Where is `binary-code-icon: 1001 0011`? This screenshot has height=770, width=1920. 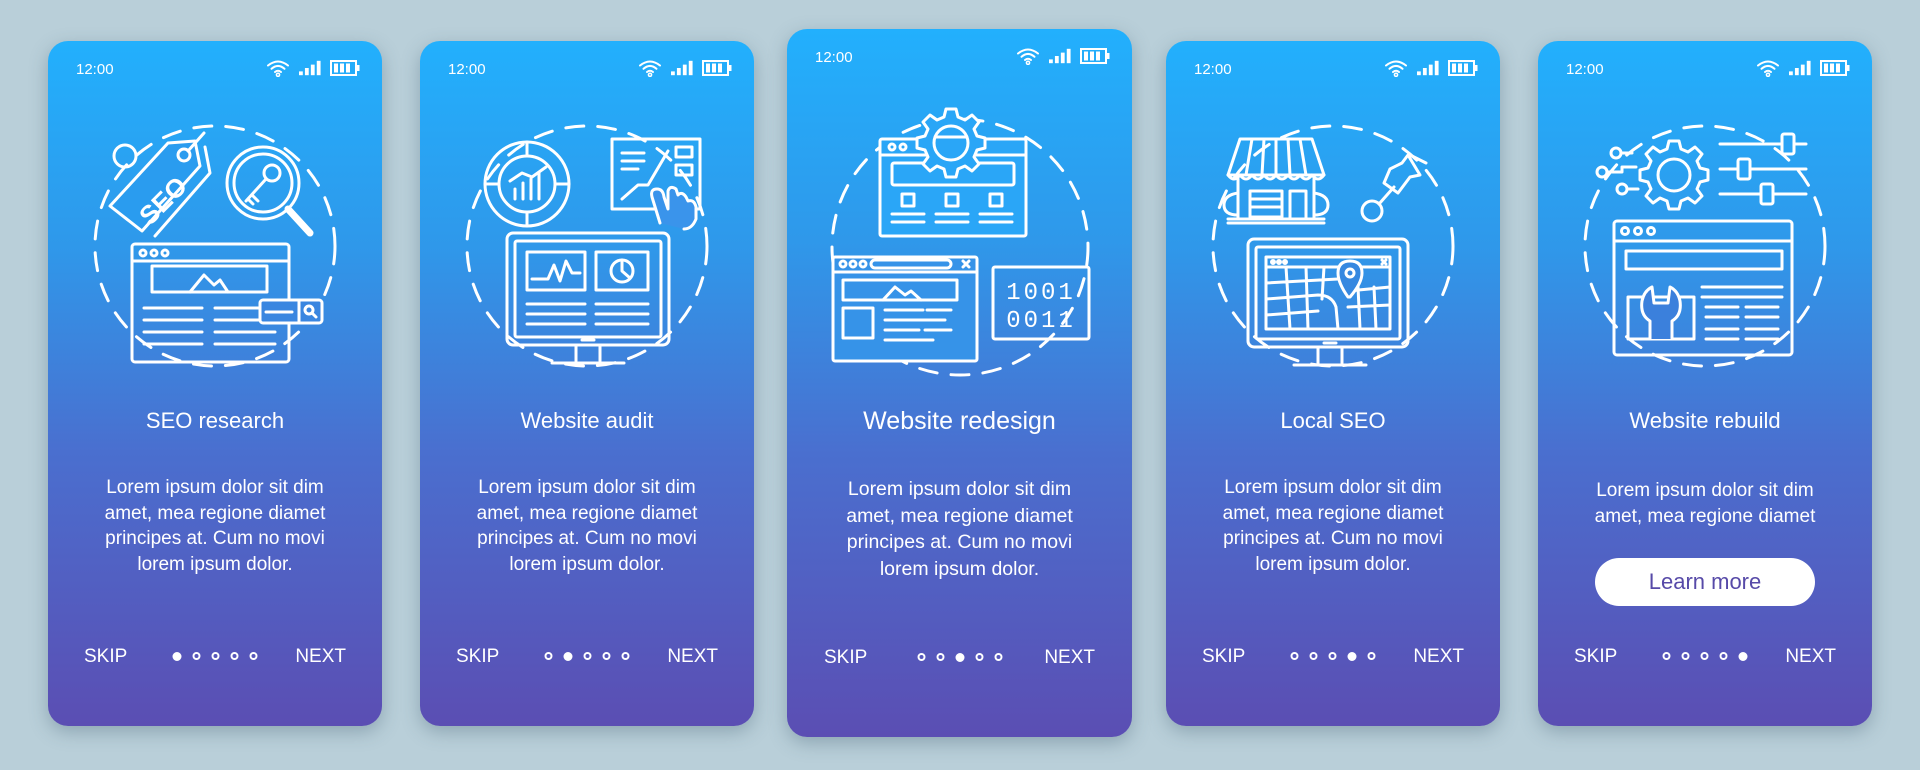 binary-code-icon: 1001 0011 is located at coordinates (1040, 303).